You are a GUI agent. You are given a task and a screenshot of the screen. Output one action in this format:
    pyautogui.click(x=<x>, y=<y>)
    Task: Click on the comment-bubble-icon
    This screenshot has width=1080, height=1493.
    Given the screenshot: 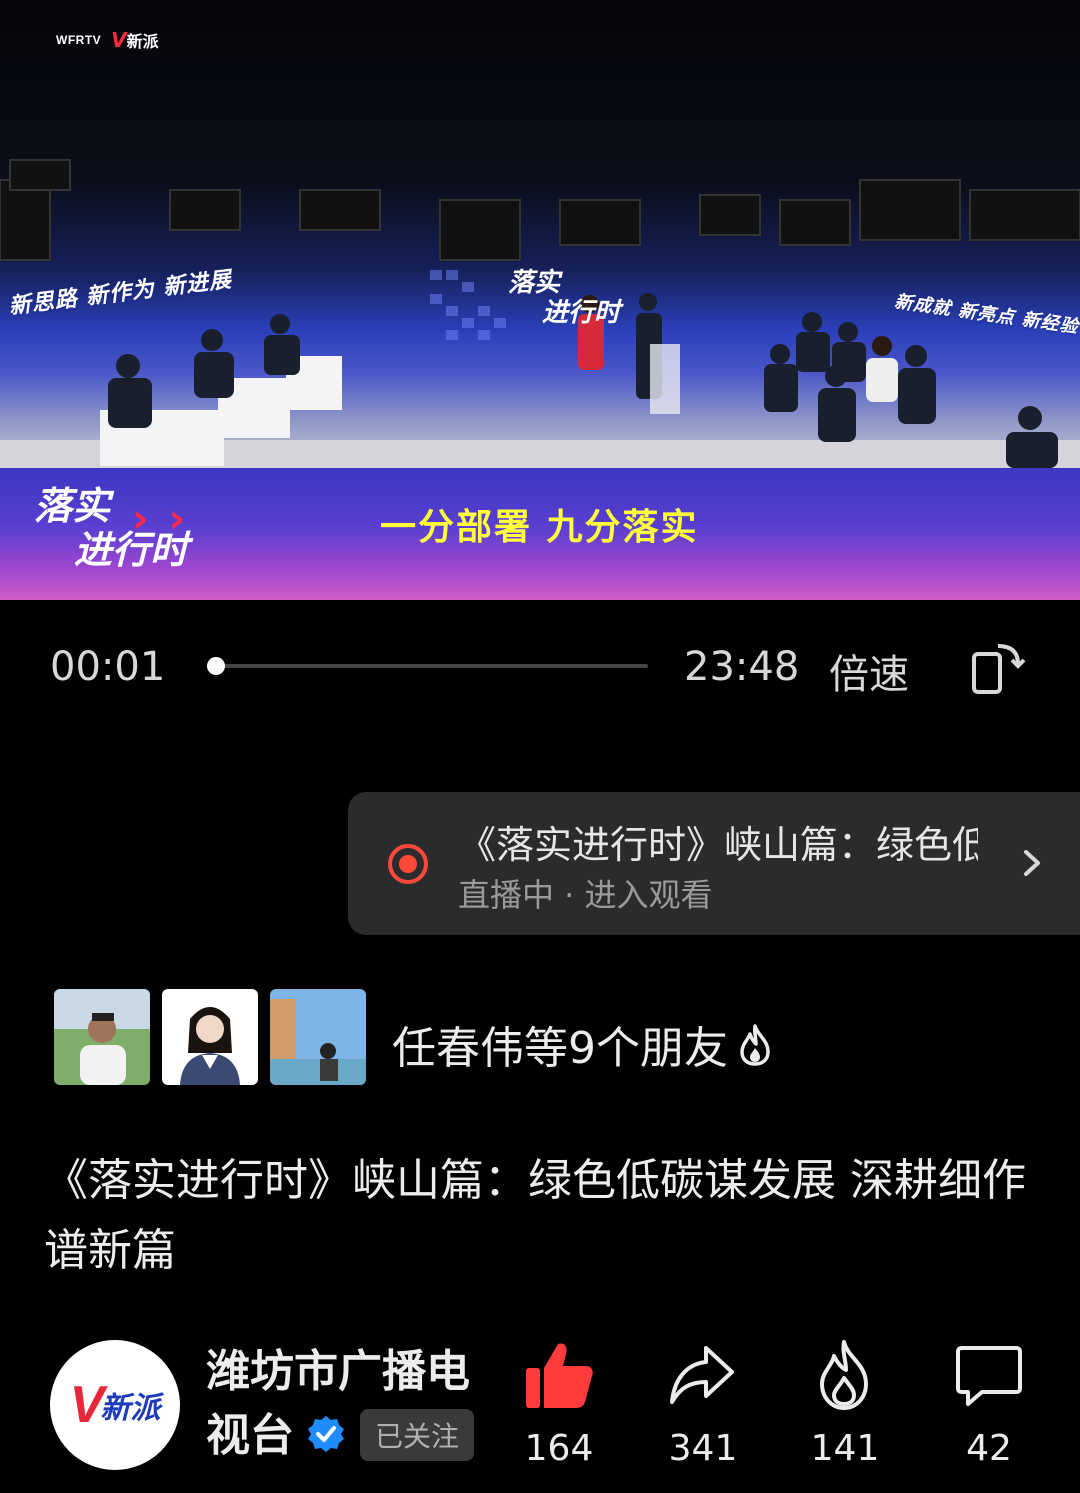 What is the action you would take?
    pyautogui.click(x=989, y=1376)
    